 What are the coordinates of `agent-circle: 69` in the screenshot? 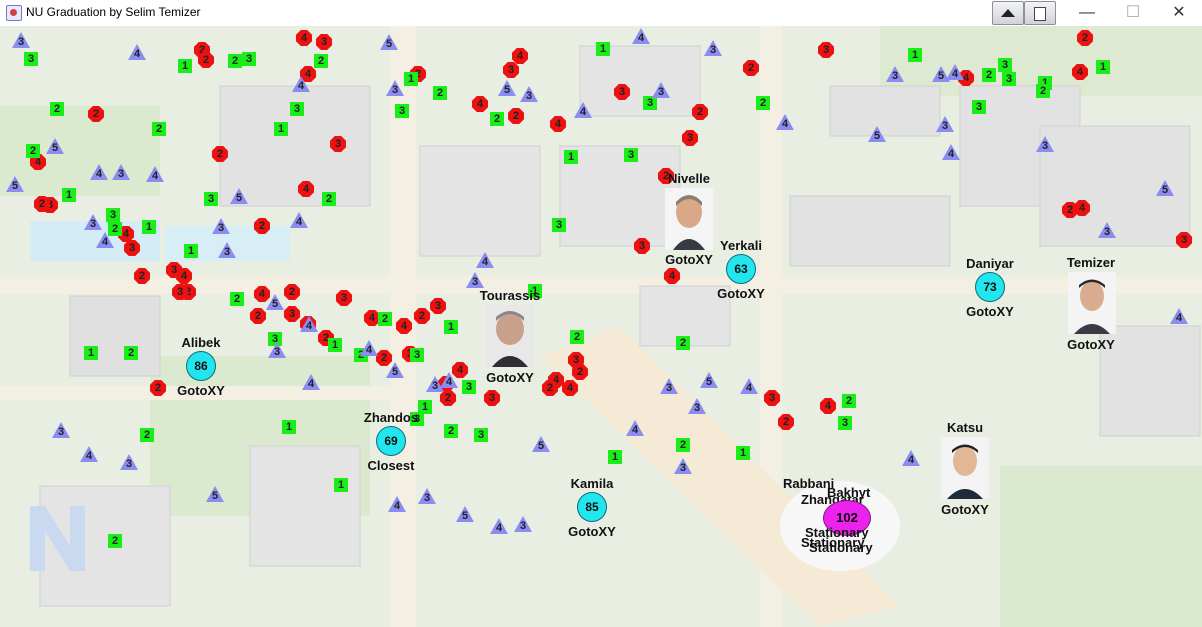 It's located at (391, 441).